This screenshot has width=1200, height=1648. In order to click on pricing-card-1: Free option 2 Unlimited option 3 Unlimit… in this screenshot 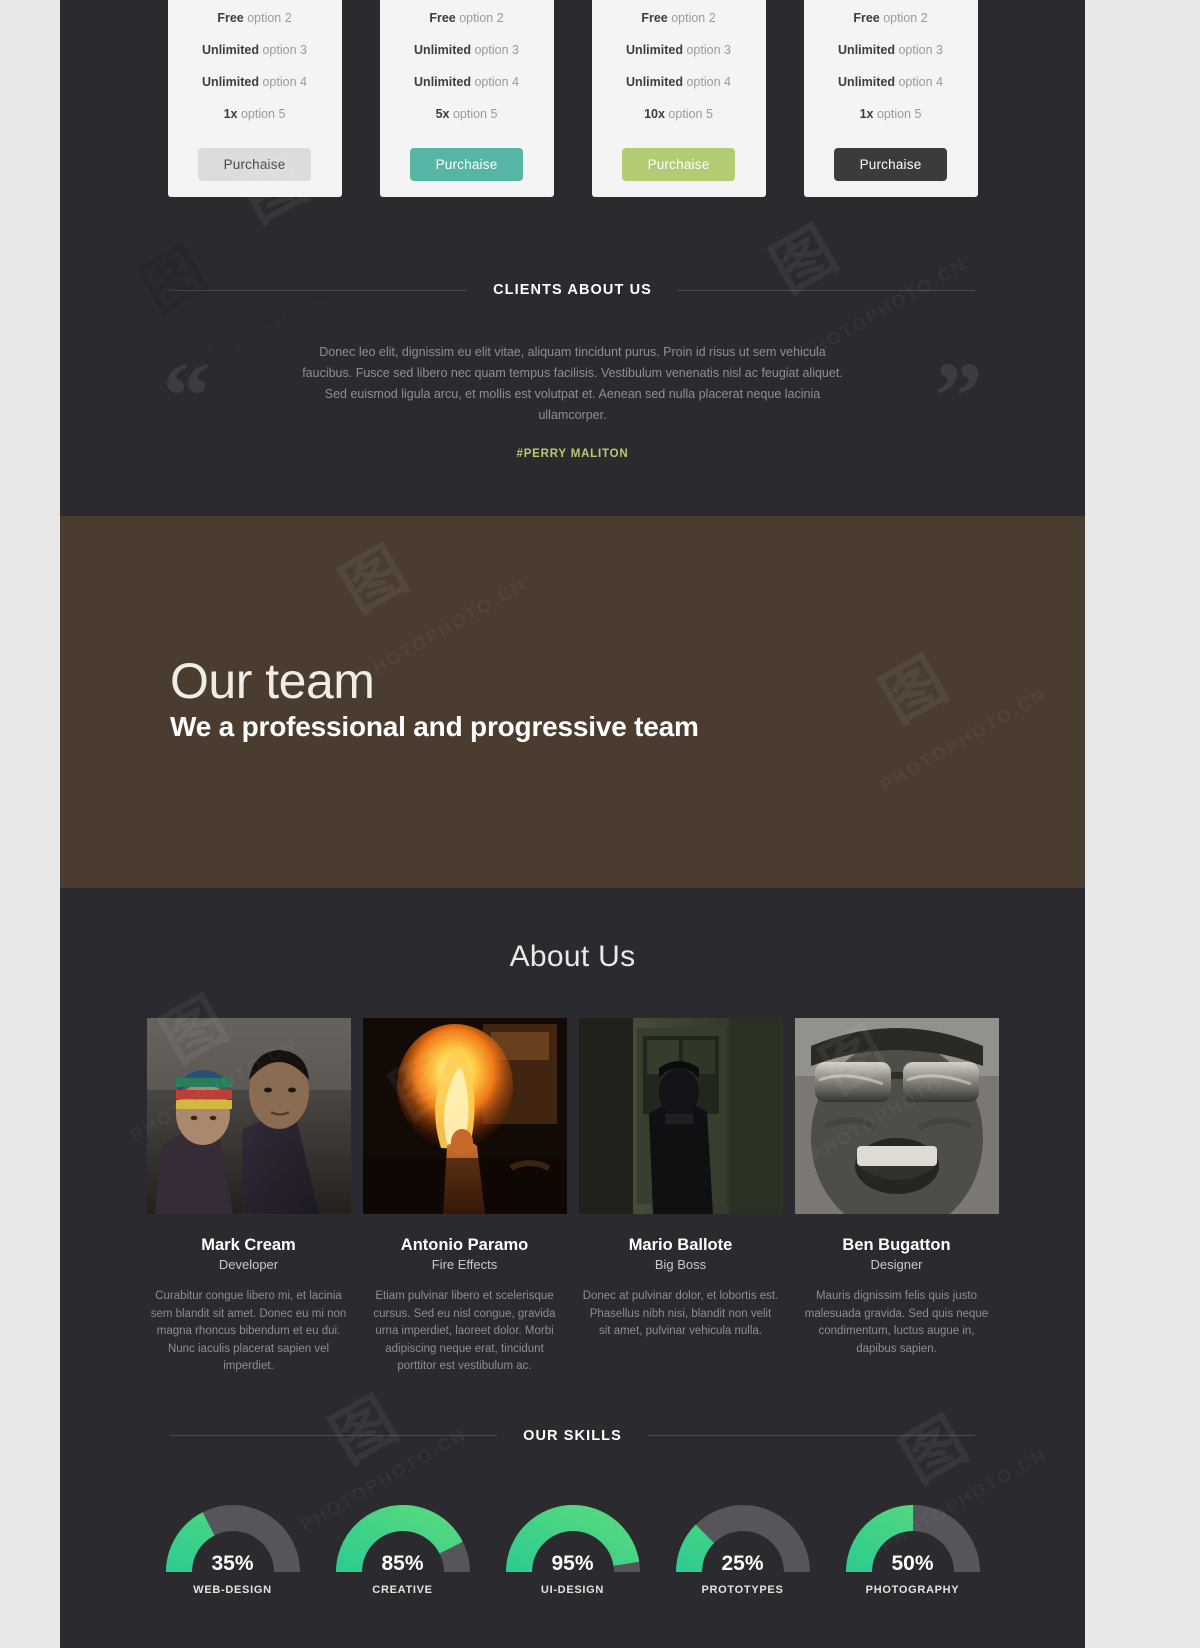, I will do `click(254, 98)`.